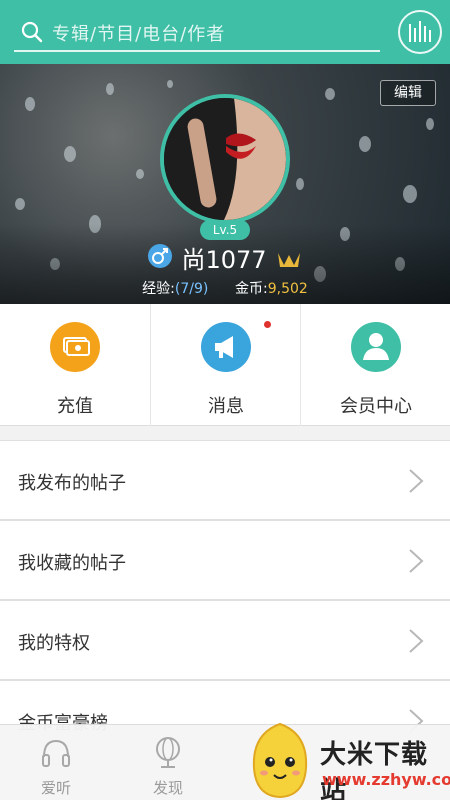 This screenshot has height=800, width=450. I want to click on messages-label: 消息, so click(226, 406).